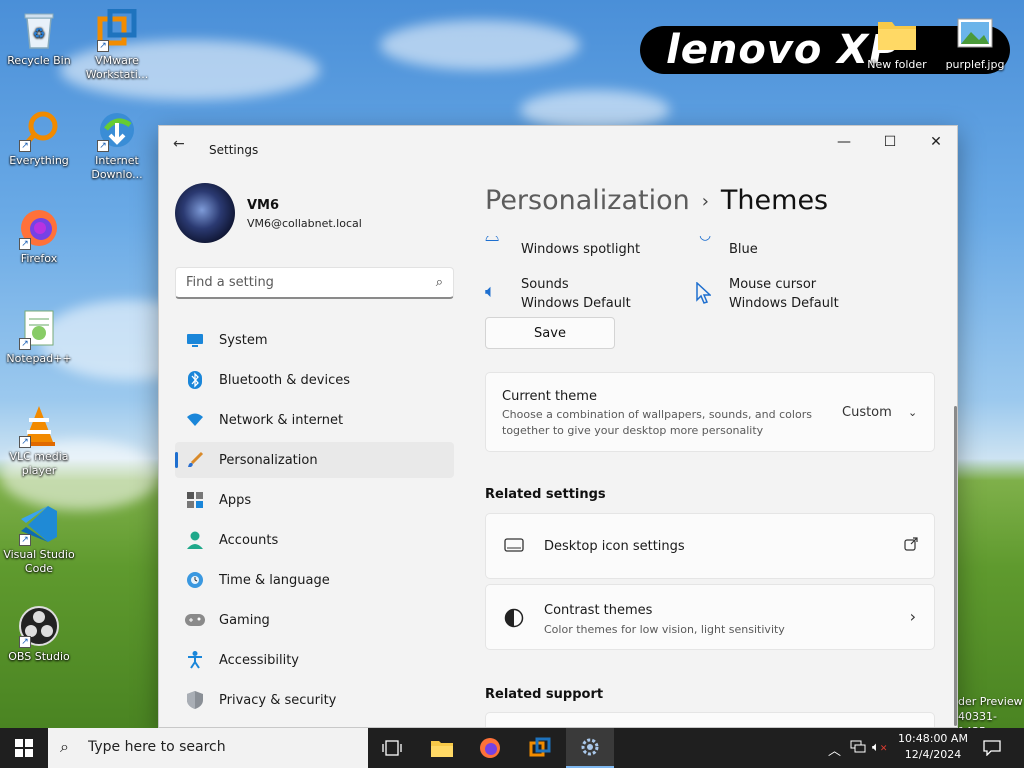  I want to click on taskbar: ⌕ ︿ 🔈︎✕ 10:48:00 AM 12/4/2024, so click(512, 748).